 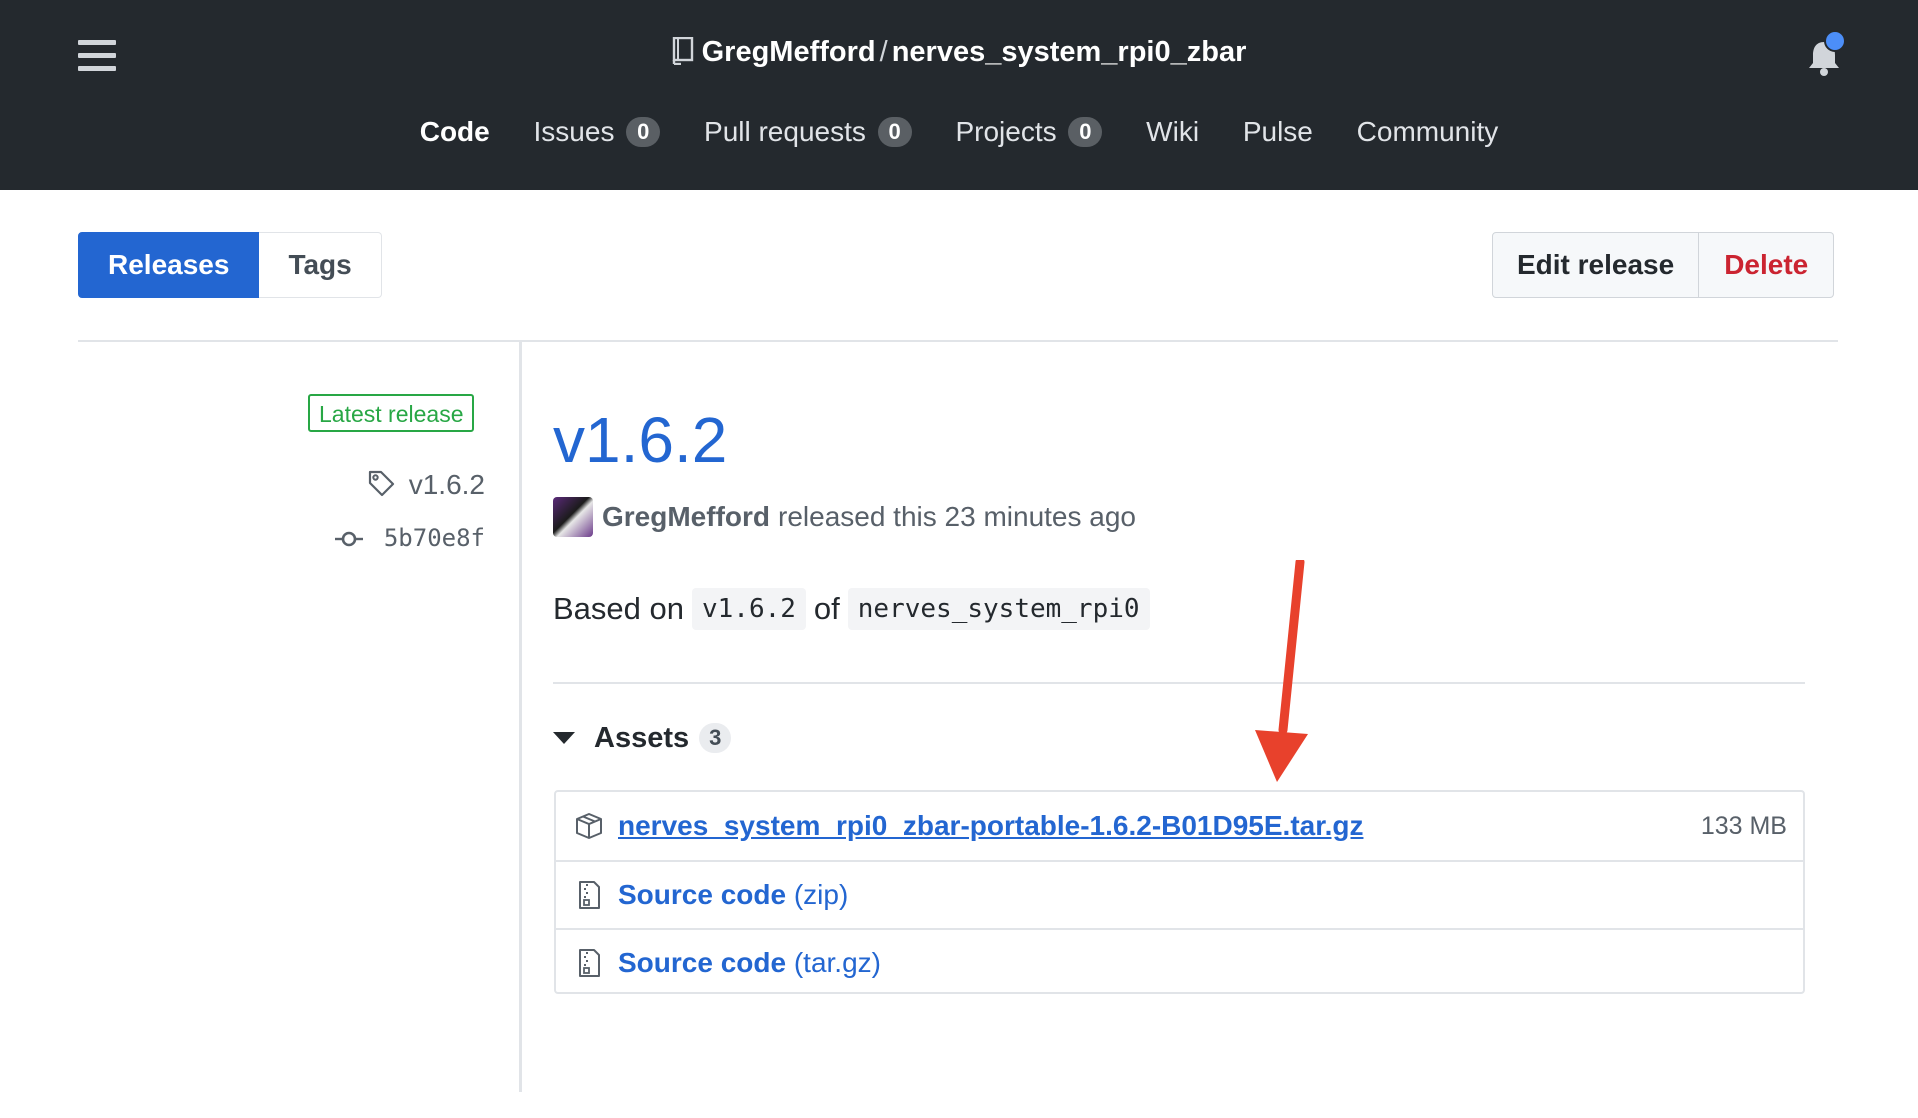 I want to click on based-version-code: v1.6.2, so click(x=749, y=609).